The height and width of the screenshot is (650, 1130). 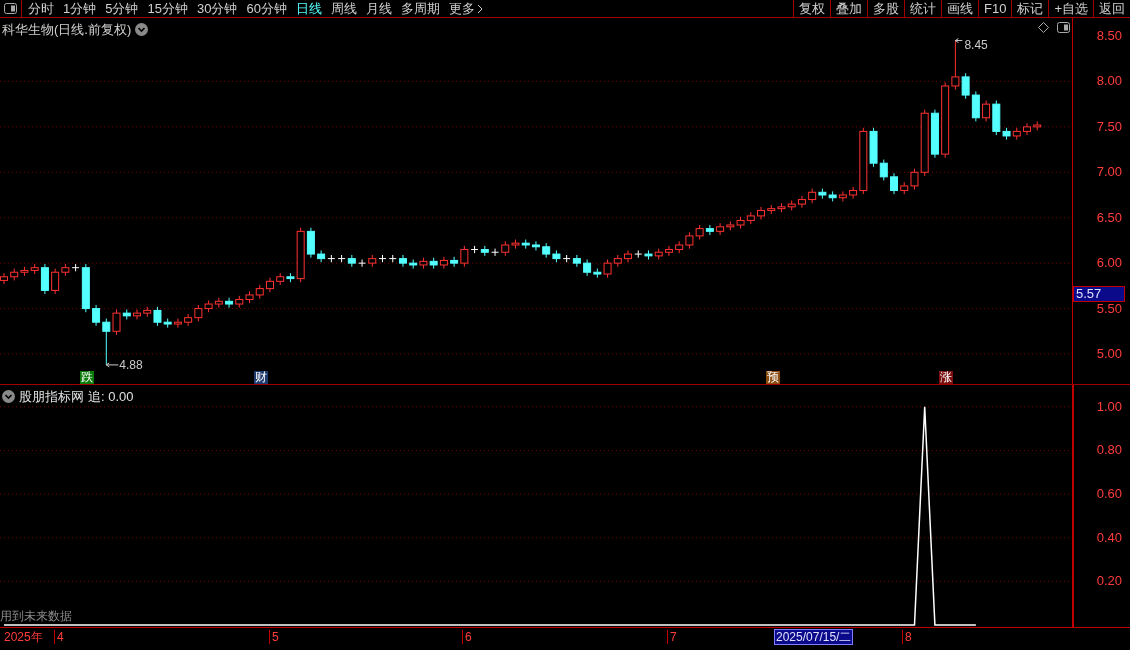 I want to click on price-annotation: 4.88, so click(x=131, y=364).